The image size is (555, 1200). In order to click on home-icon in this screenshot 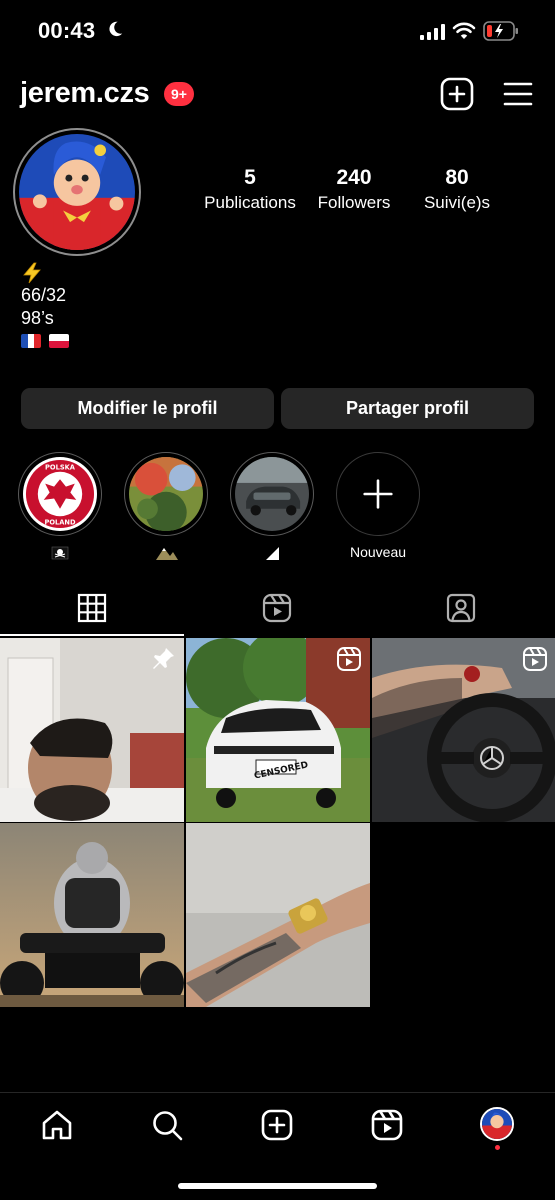, I will do `click(57, 1125)`.